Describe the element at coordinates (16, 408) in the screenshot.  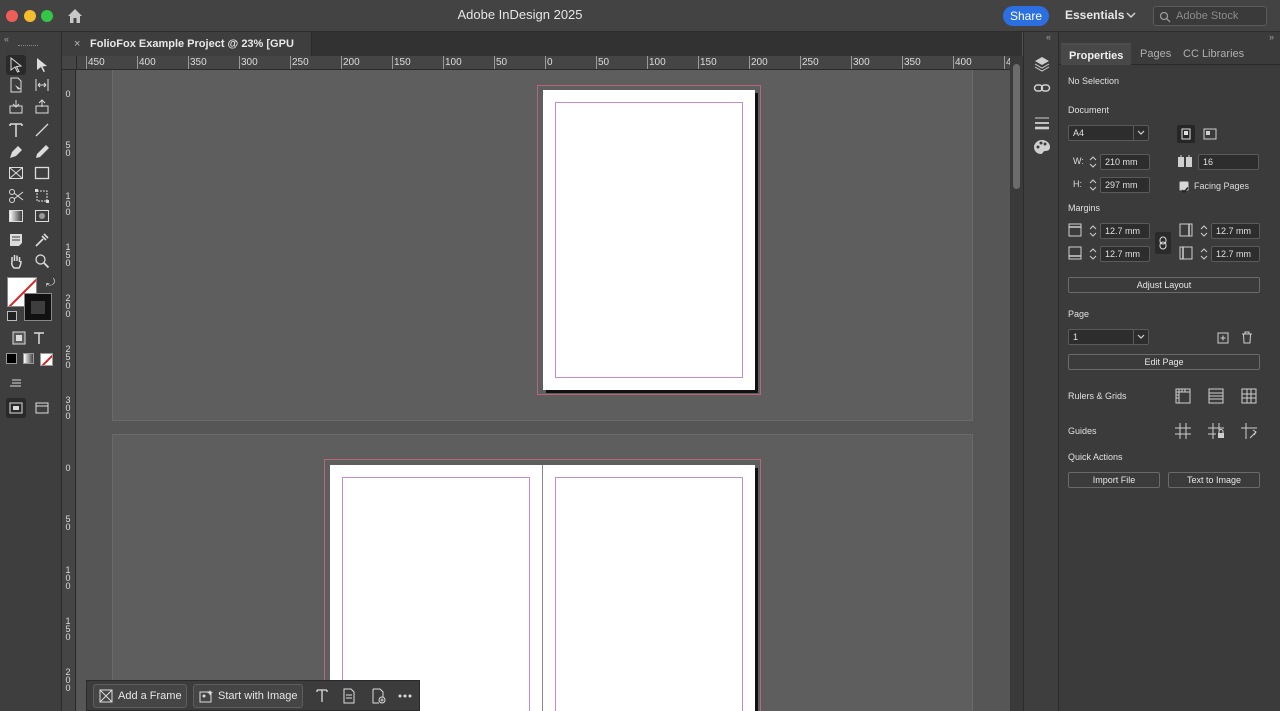
I see `normal-mode-button` at that location.